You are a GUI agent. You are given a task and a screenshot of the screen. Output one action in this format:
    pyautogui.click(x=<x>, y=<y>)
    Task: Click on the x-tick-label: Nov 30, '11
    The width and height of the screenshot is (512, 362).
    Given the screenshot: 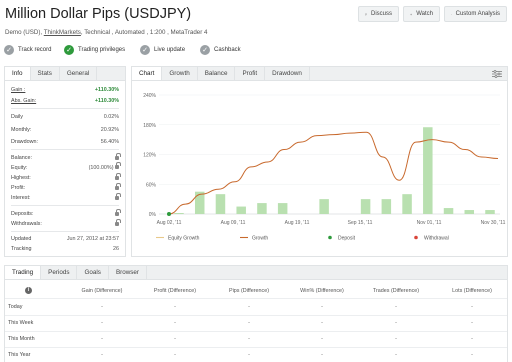 What is the action you would take?
    pyautogui.click(x=493, y=223)
    